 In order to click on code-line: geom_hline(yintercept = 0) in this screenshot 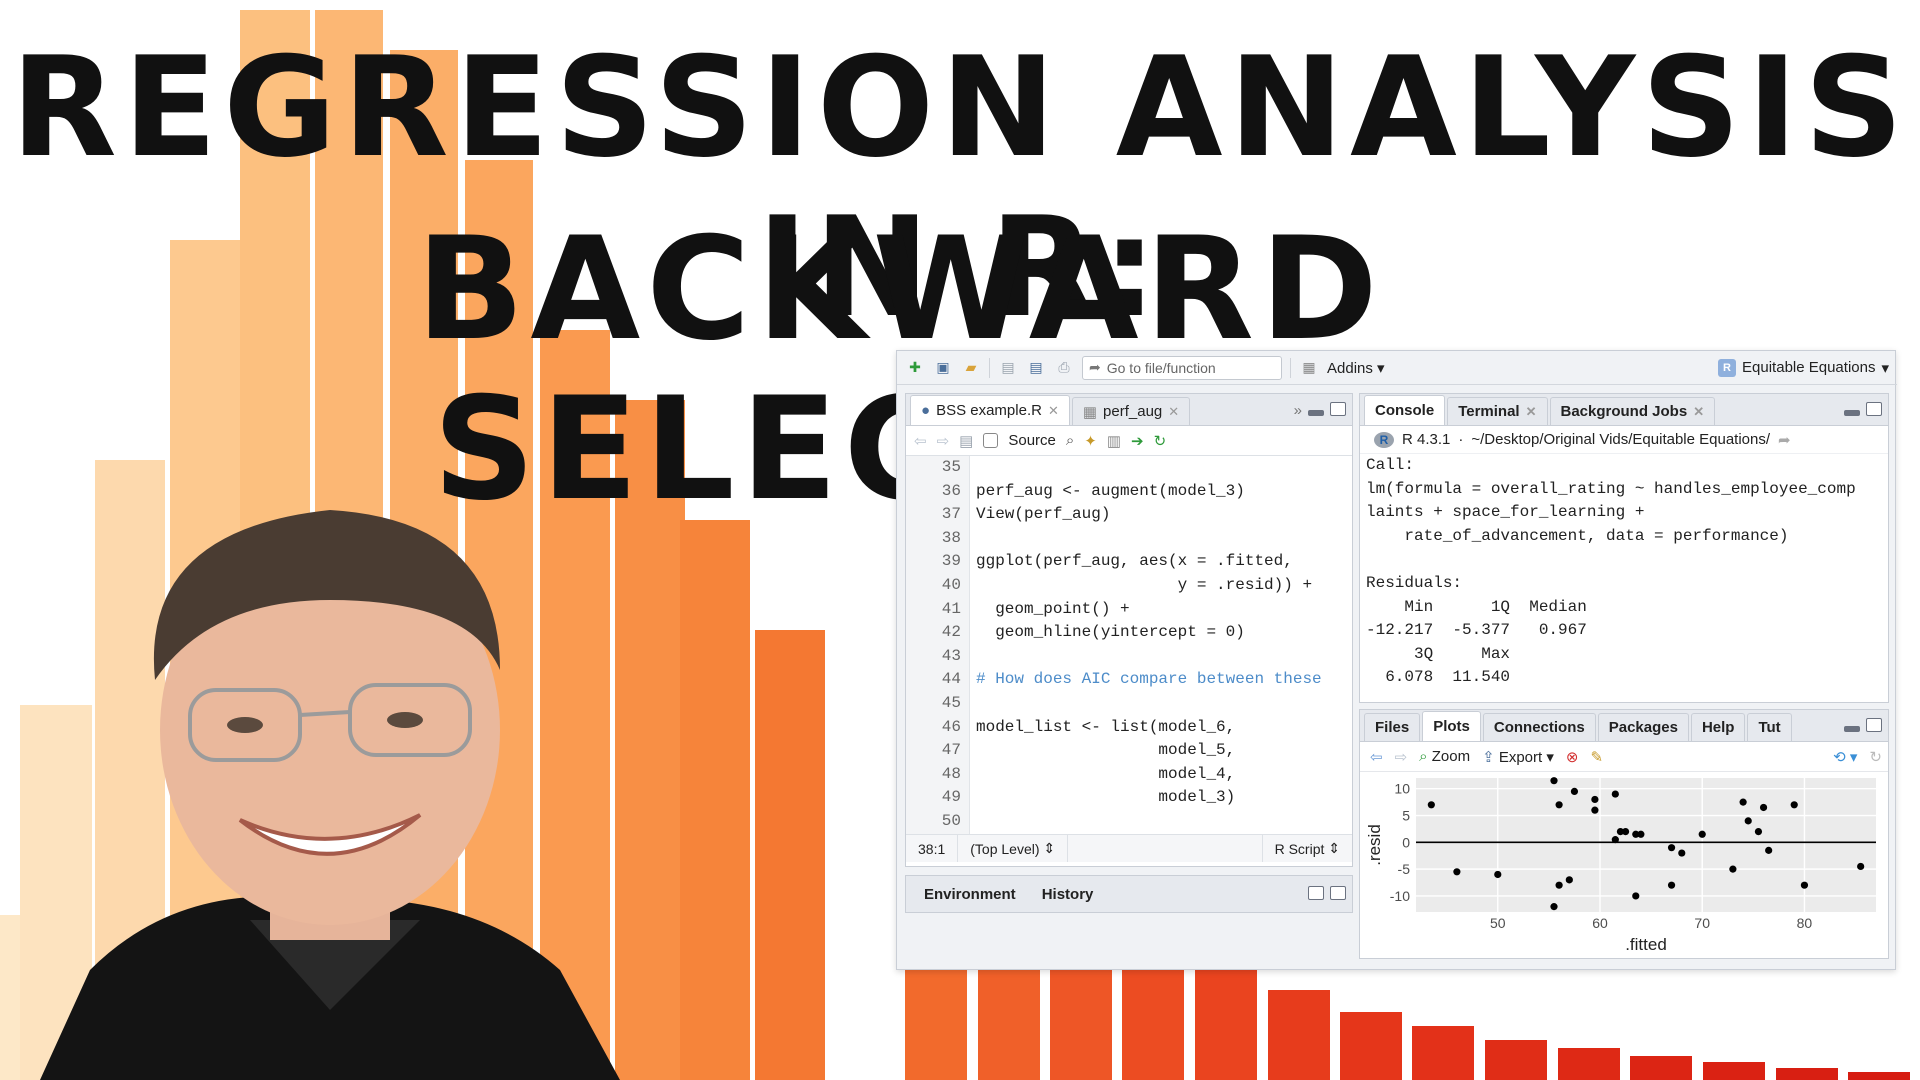, I will do `click(1149, 633)`.